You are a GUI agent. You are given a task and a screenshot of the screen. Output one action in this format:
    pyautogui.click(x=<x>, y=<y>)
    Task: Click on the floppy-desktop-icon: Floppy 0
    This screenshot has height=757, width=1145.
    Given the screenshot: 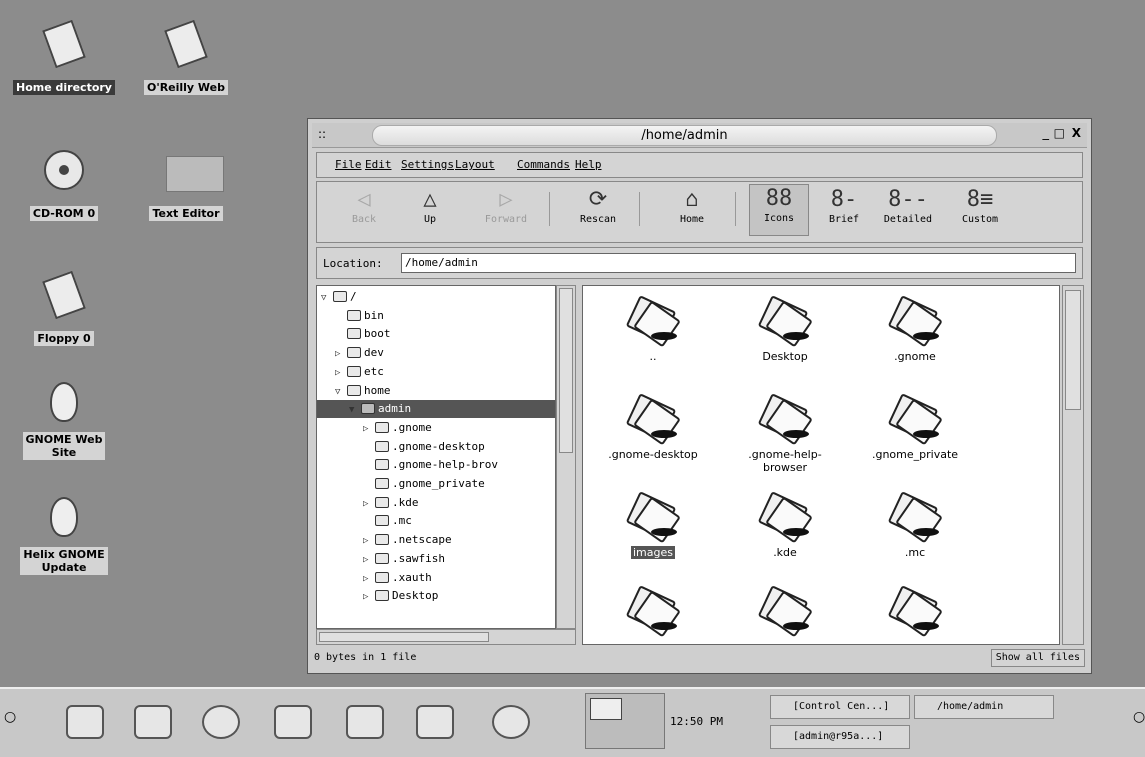 What is the action you would take?
    pyautogui.click(x=64, y=305)
    